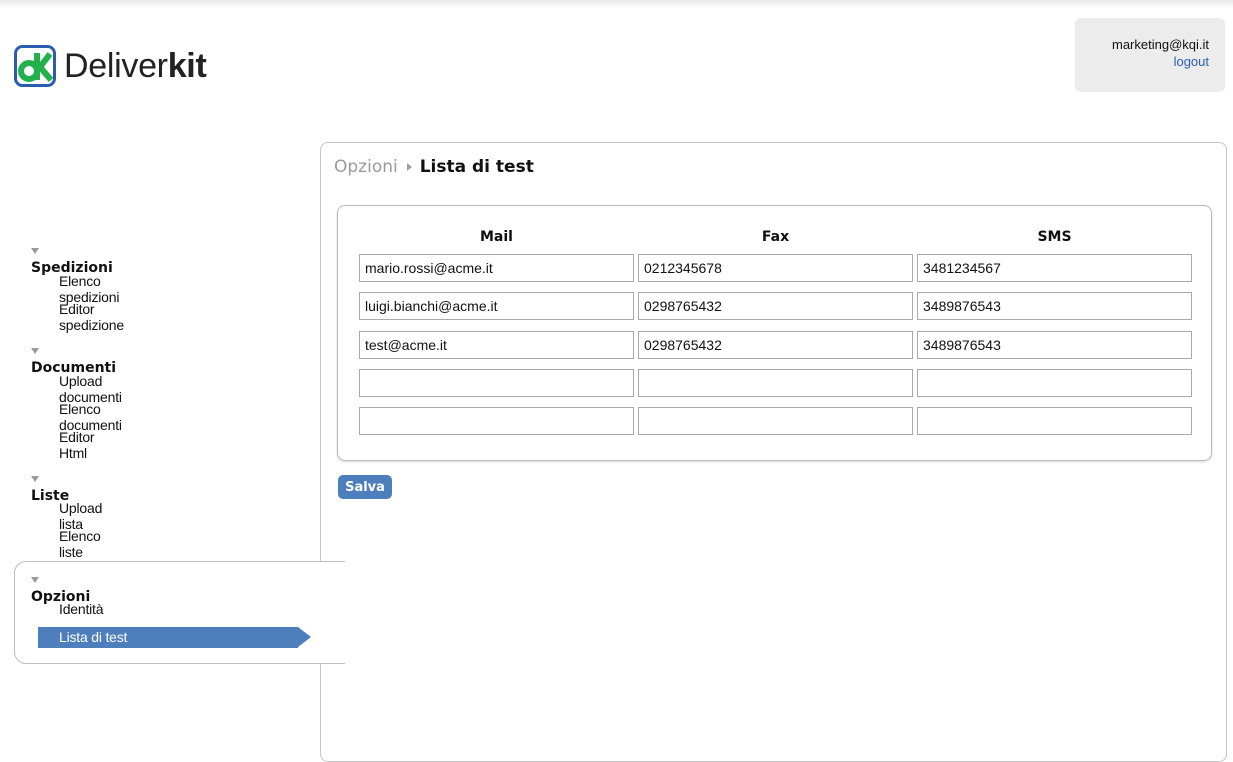 The image size is (1233, 762). I want to click on sidebar-item-editor-html: Editor Html, so click(77, 445).